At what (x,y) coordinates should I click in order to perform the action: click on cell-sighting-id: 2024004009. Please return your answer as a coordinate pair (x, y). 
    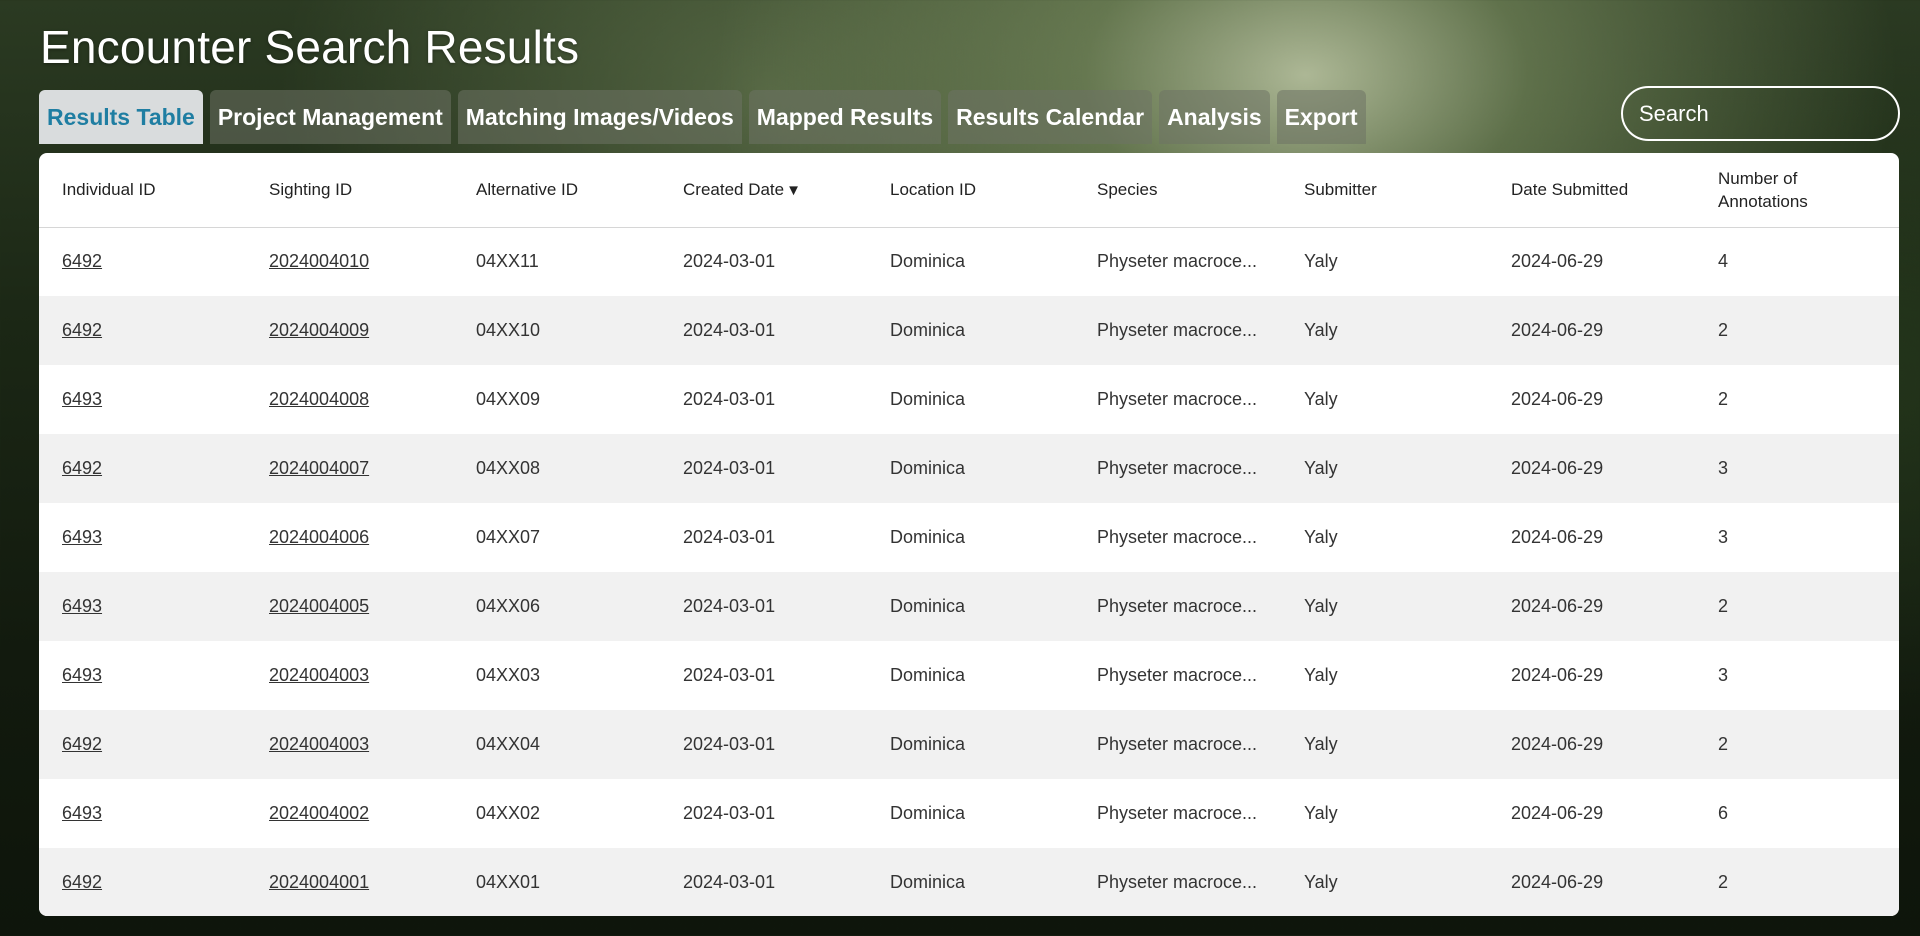
    Looking at the image, I should click on (349, 330).